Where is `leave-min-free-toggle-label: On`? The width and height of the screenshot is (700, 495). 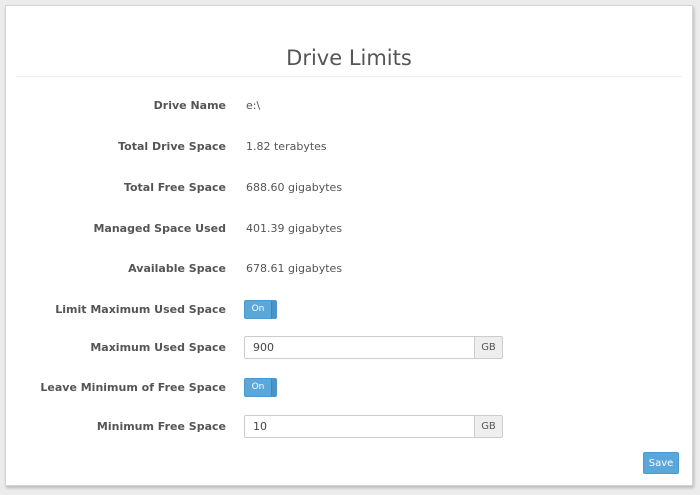 leave-min-free-toggle-label: On is located at coordinates (258, 387).